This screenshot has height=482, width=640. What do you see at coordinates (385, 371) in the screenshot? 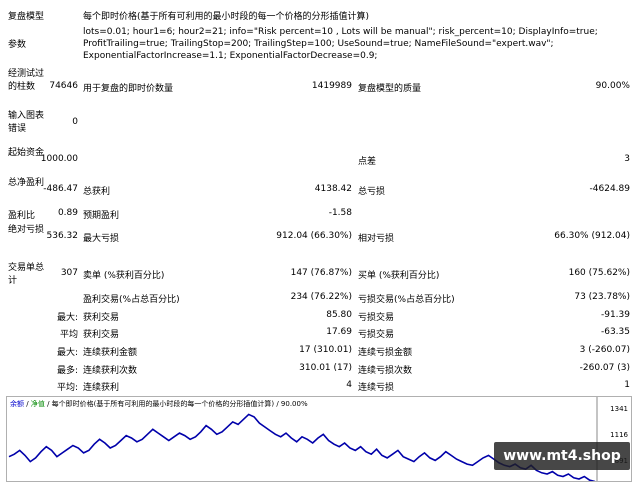
I see `most-cons-loss-label: 连续亏损次数` at bounding box center [385, 371].